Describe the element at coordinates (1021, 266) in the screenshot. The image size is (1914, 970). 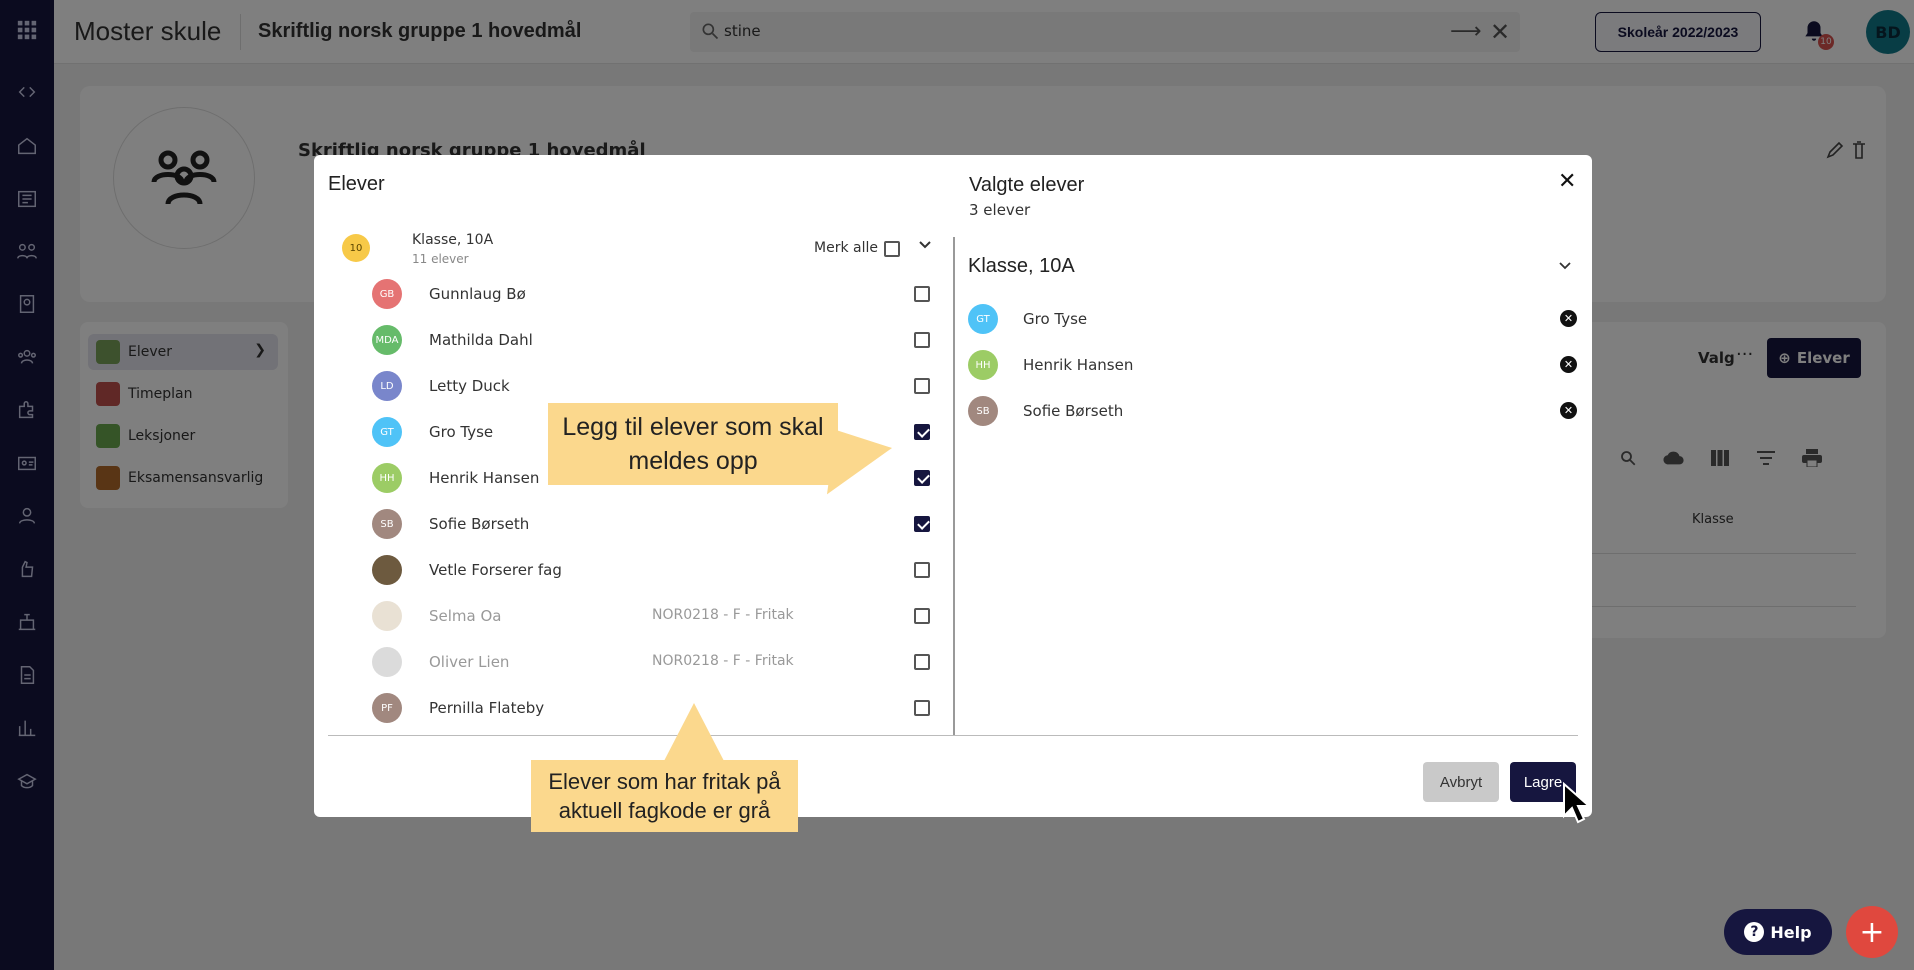
I see `selected-class-name: Klasse, 10A` at that location.